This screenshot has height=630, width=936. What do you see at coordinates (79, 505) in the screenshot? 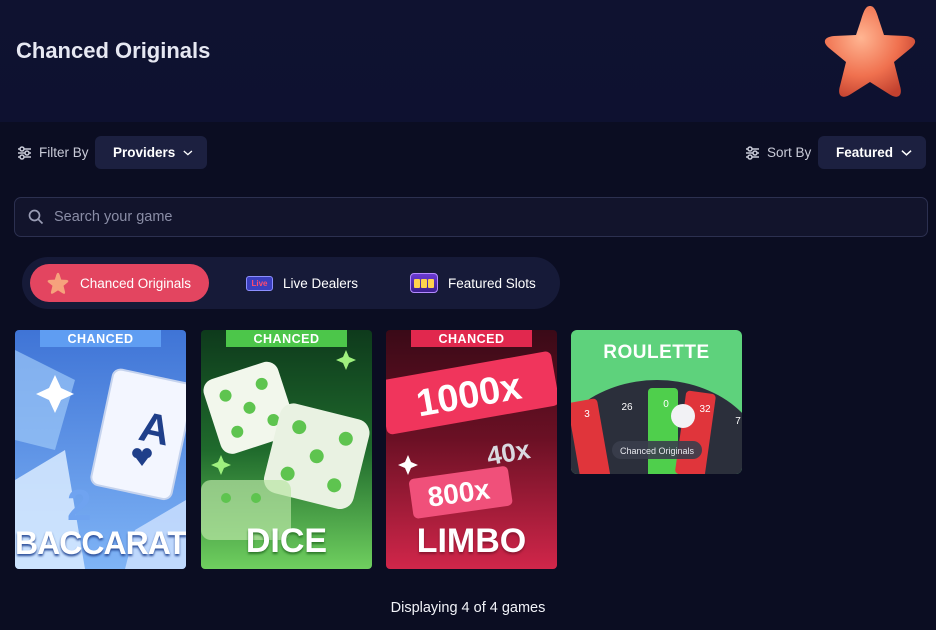
I see `dice-digit-label: 2` at bounding box center [79, 505].